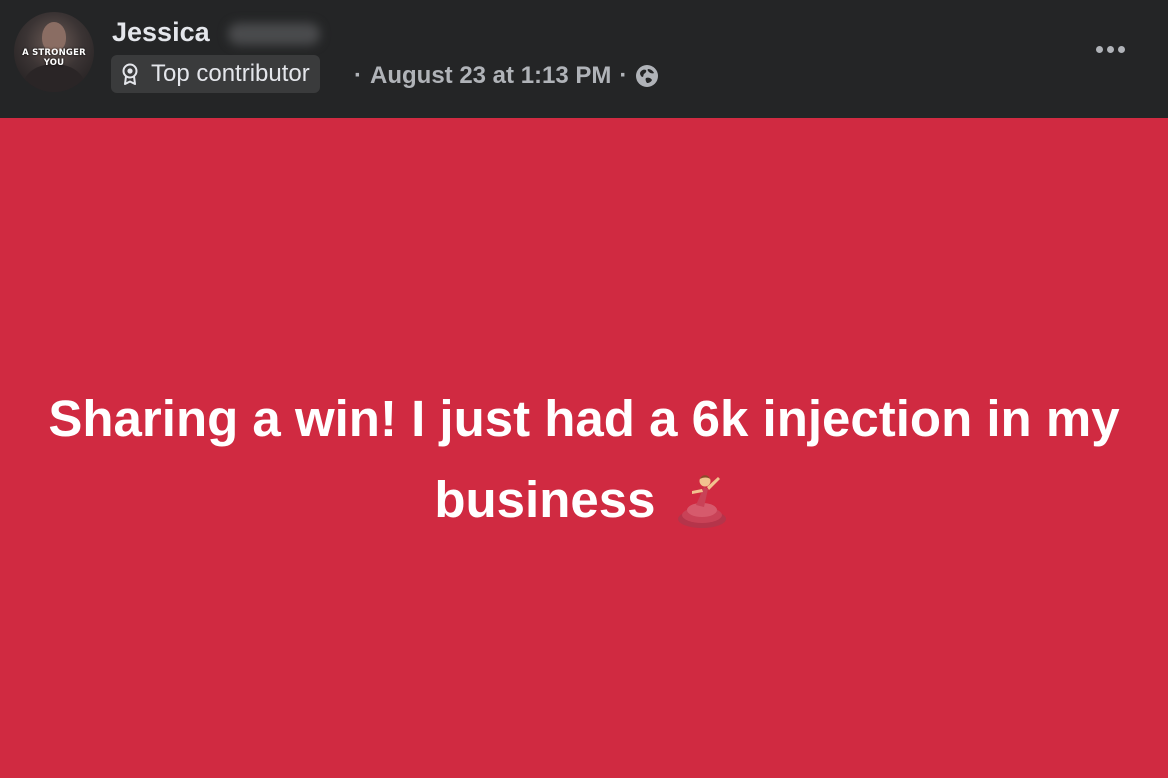 Image resolution: width=1168 pixels, height=778 pixels. What do you see at coordinates (701, 501) in the screenshot?
I see `dancer-emoji-icon` at bounding box center [701, 501].